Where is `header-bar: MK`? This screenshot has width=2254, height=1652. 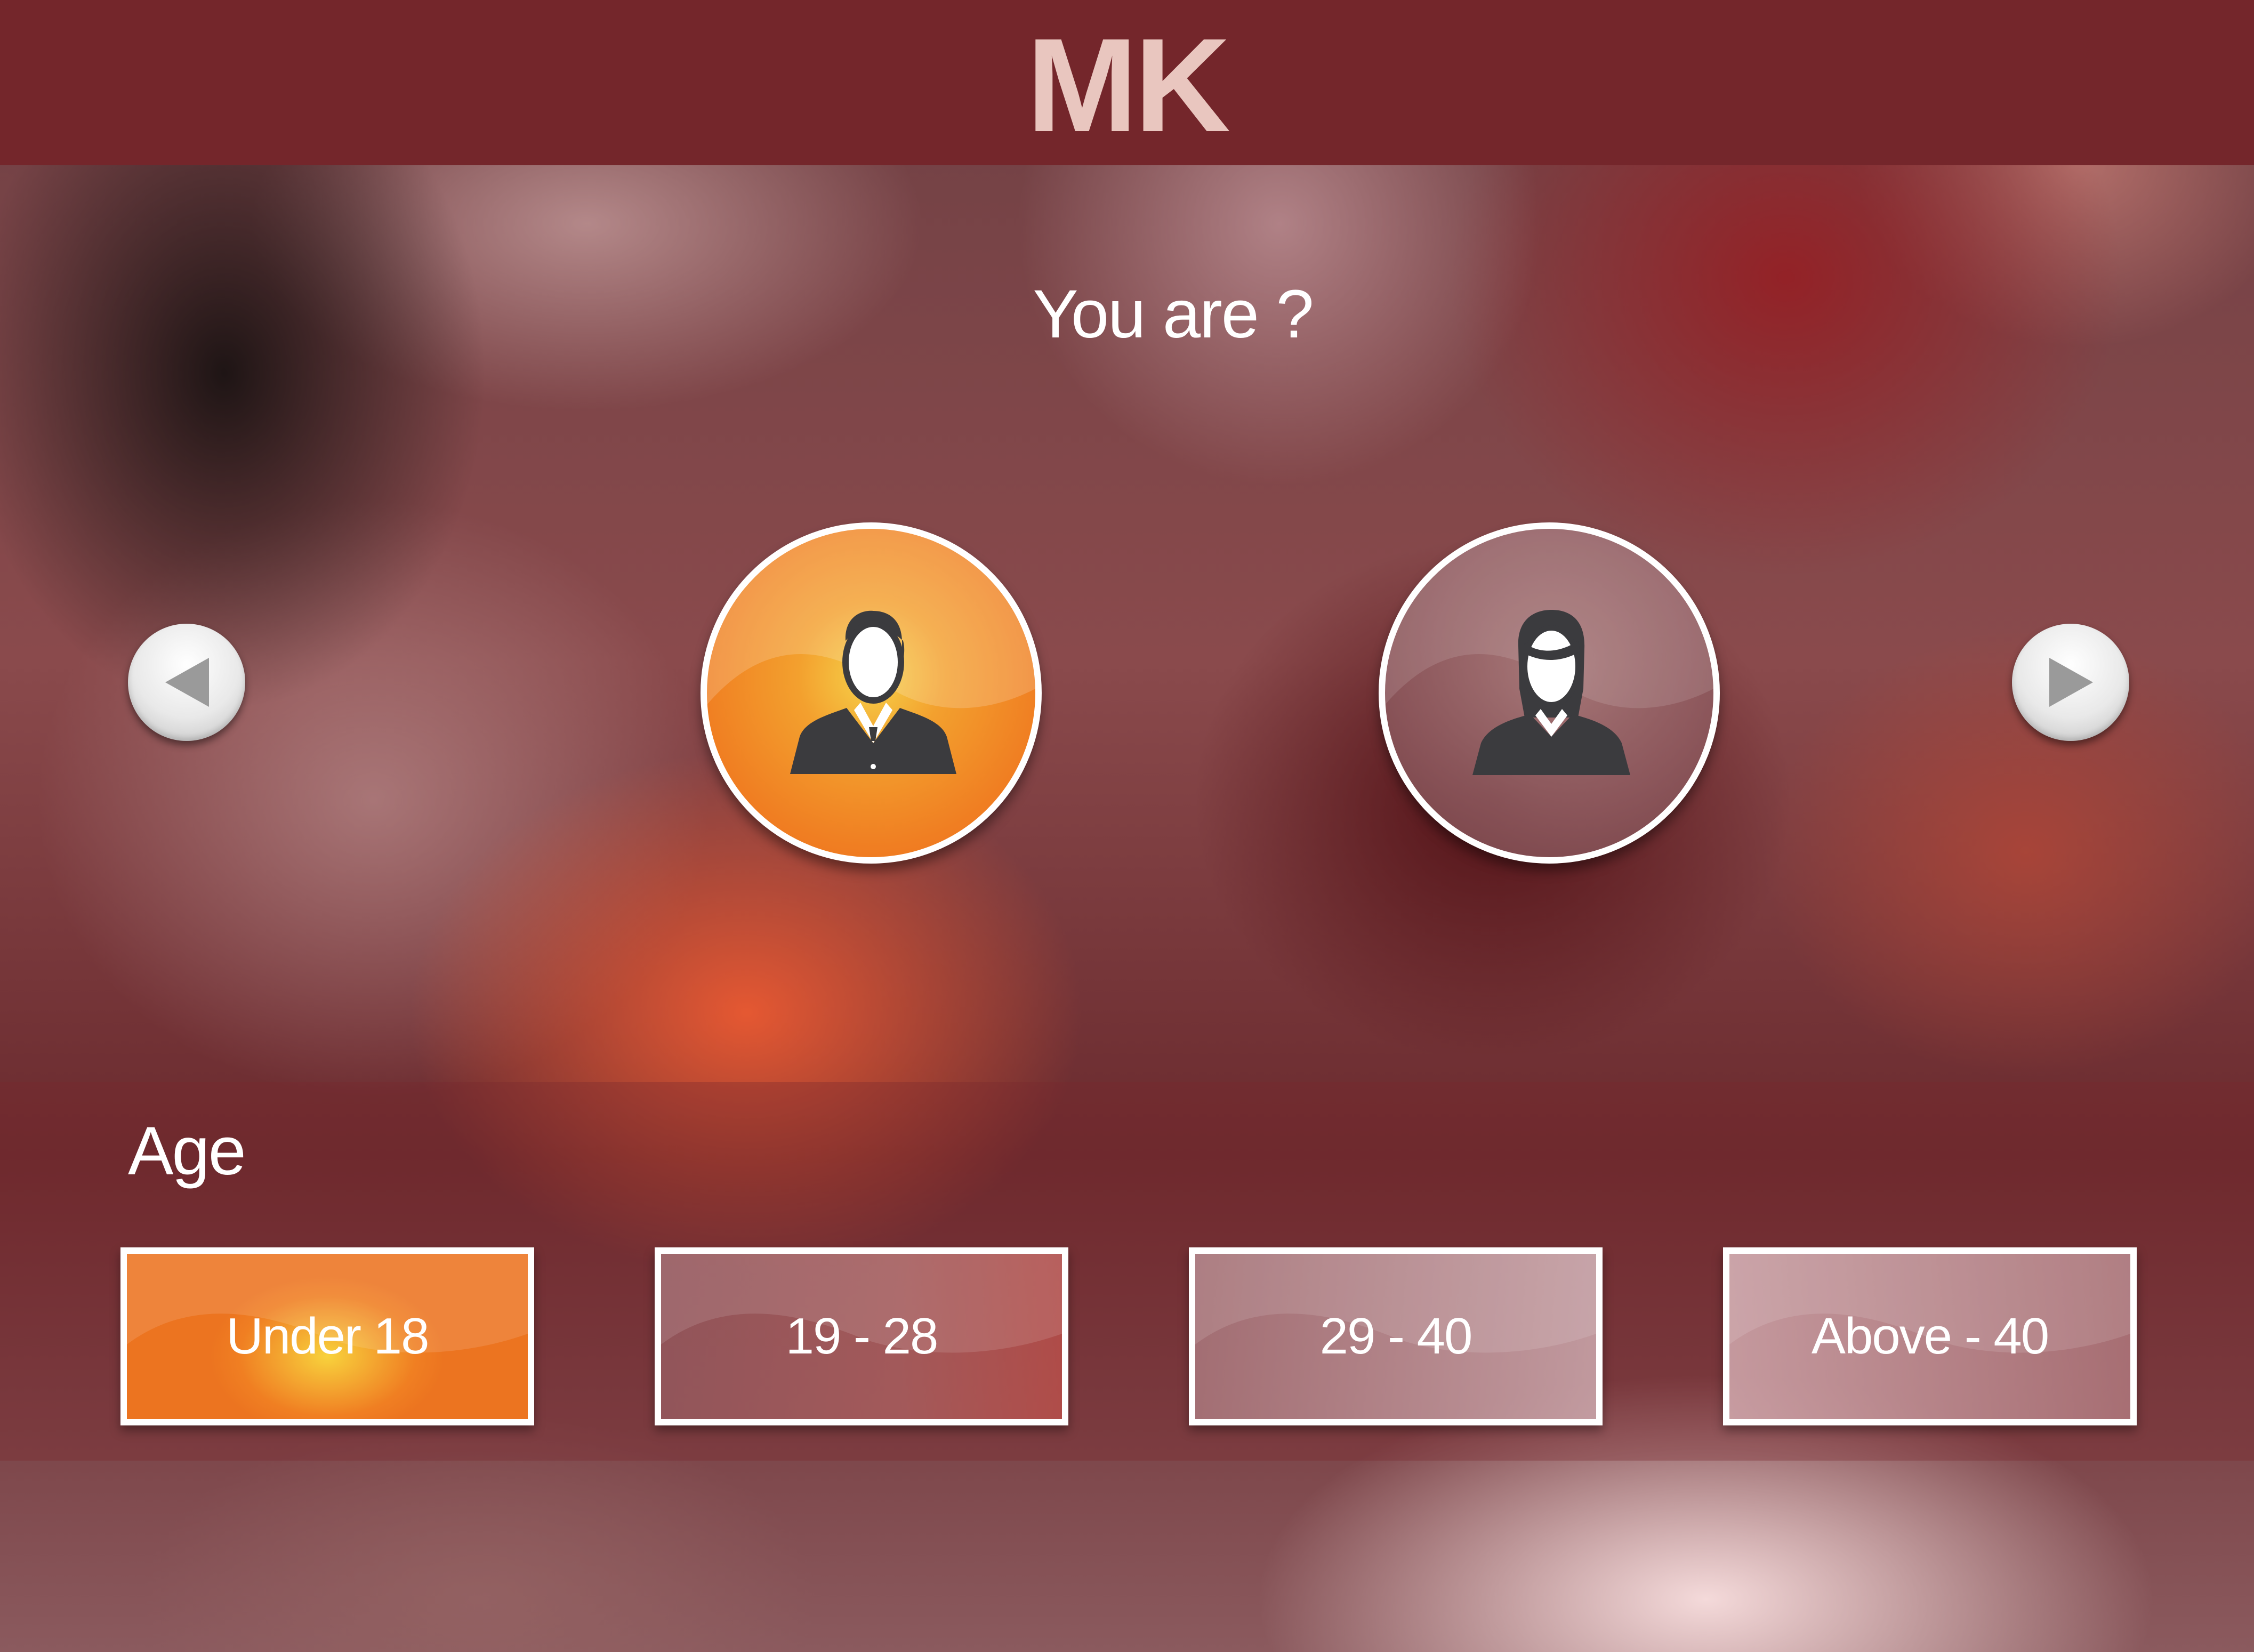 header-bar: MK is located at coordinates (1127, 83).